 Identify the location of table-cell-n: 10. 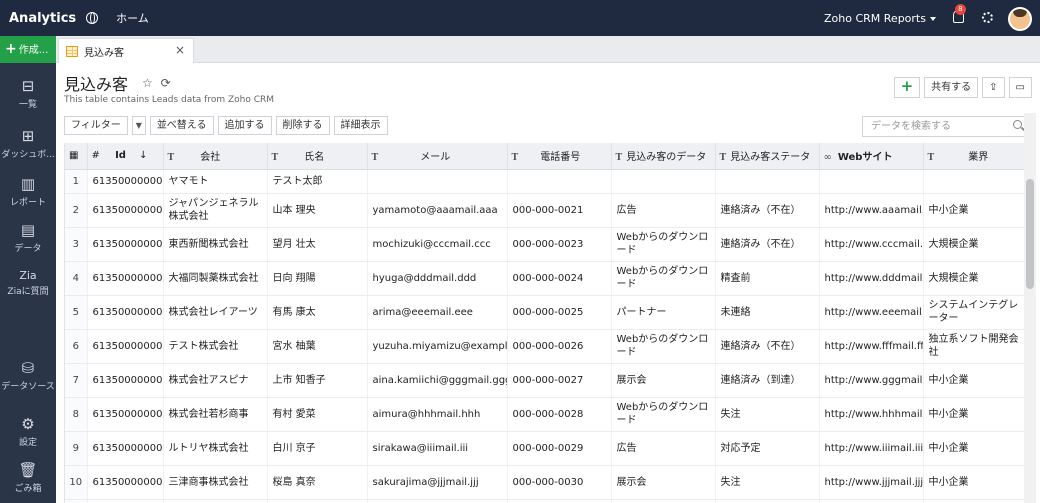
(76, 482).